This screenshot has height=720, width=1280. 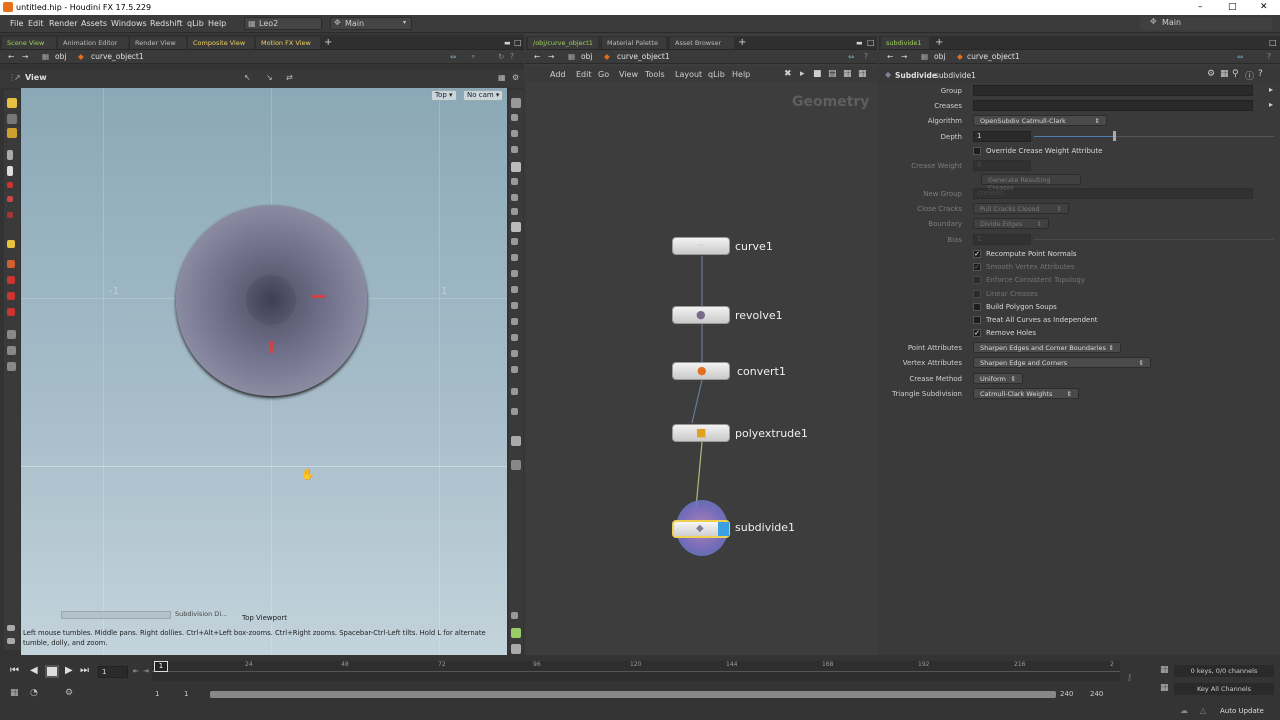 I want to click on jump-start-icon: ⏮, so click(x=14, y=670).